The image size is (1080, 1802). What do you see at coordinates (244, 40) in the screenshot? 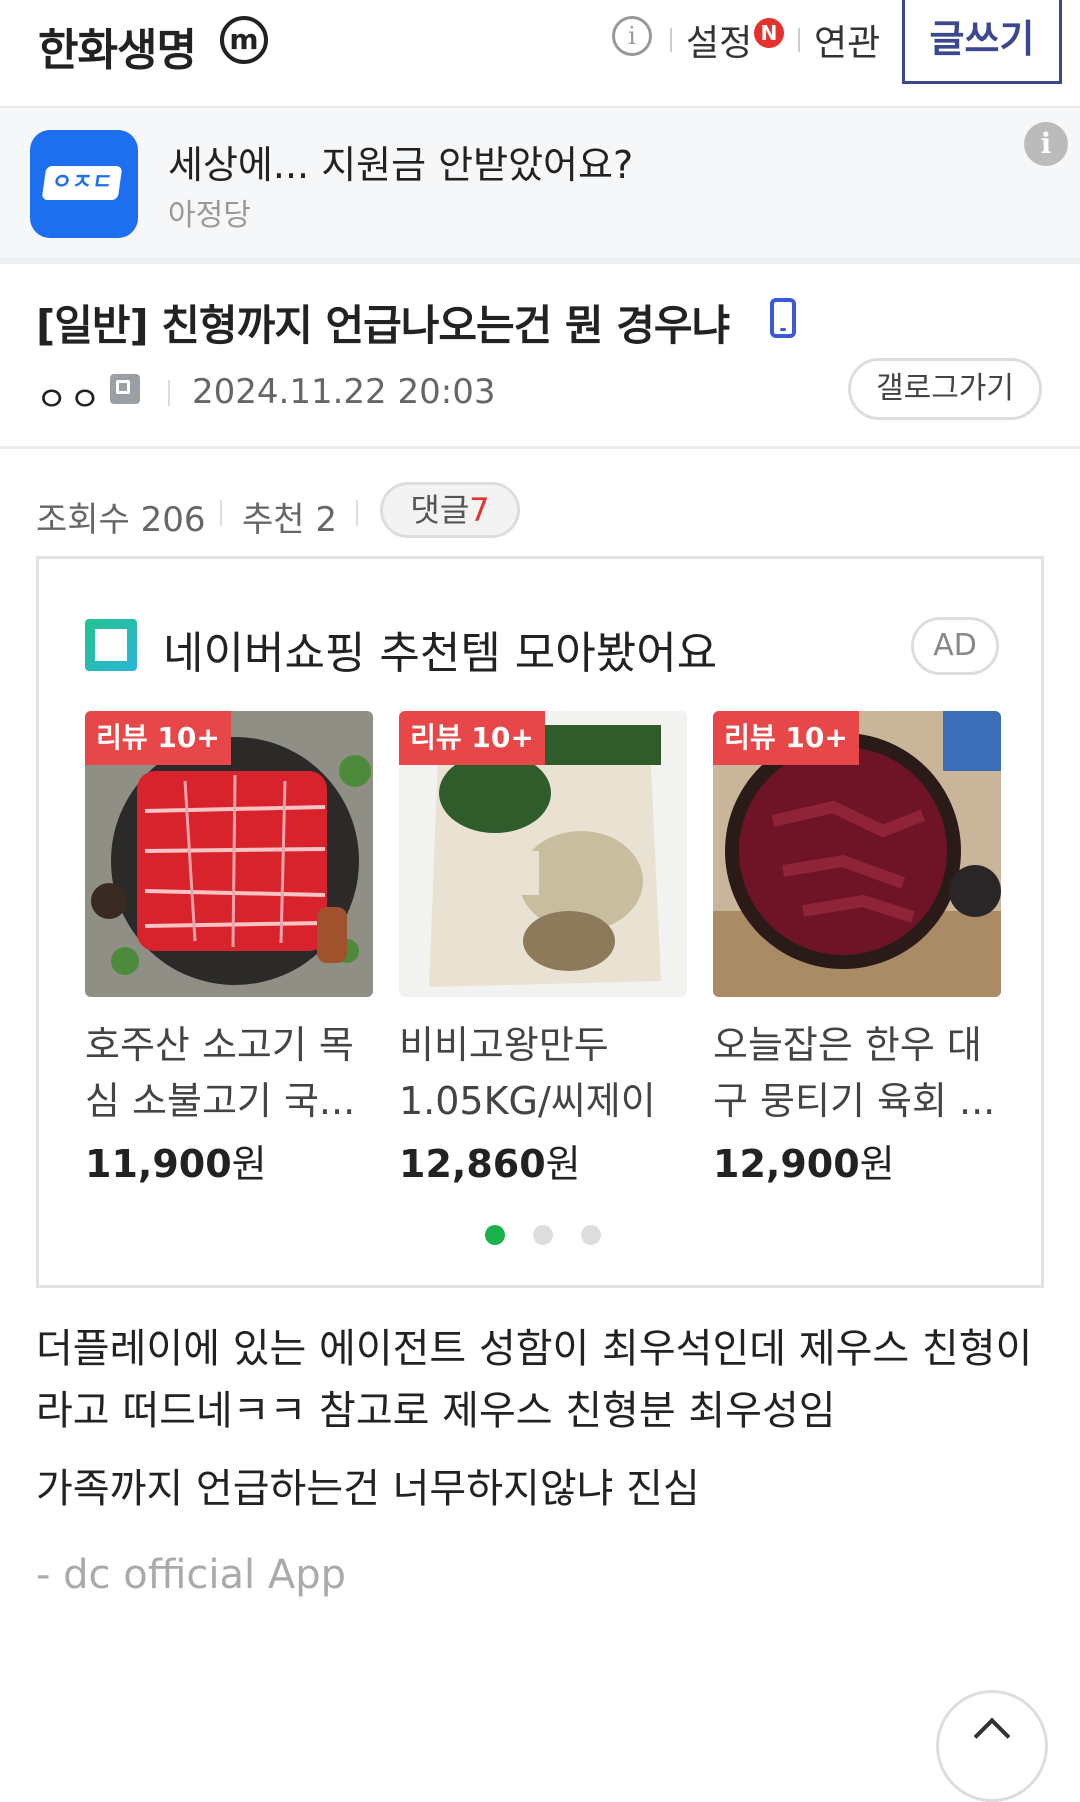
I see `minor-gallery-badge: m` at bounding box center [244, 40].